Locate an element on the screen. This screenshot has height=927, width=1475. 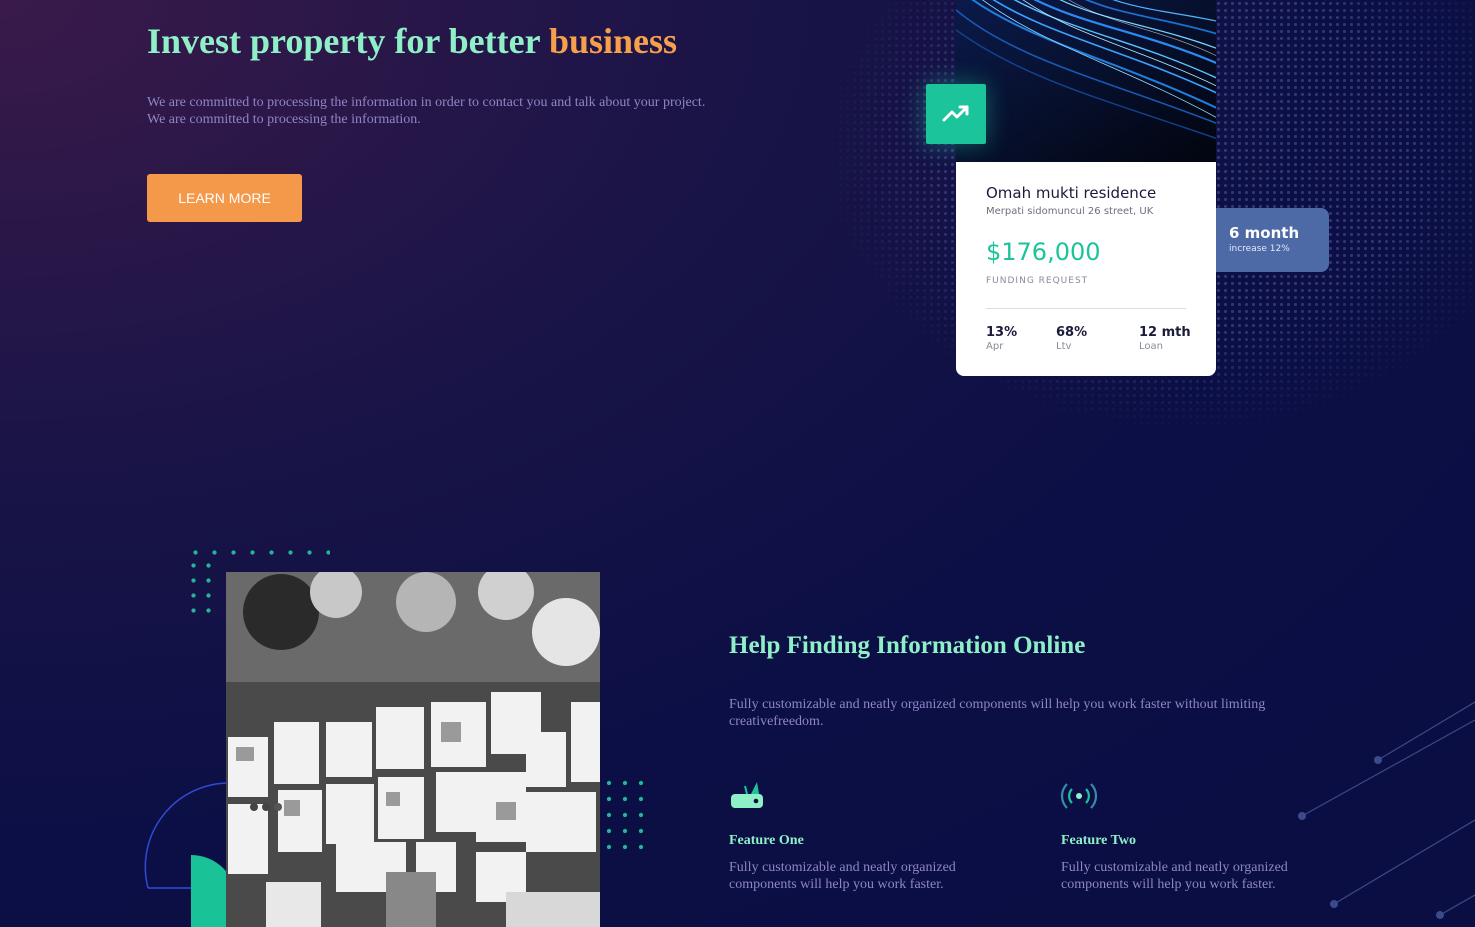
property-address: Merpati sidomuncul 26 street, UK is located at coordinates (1070, 211).